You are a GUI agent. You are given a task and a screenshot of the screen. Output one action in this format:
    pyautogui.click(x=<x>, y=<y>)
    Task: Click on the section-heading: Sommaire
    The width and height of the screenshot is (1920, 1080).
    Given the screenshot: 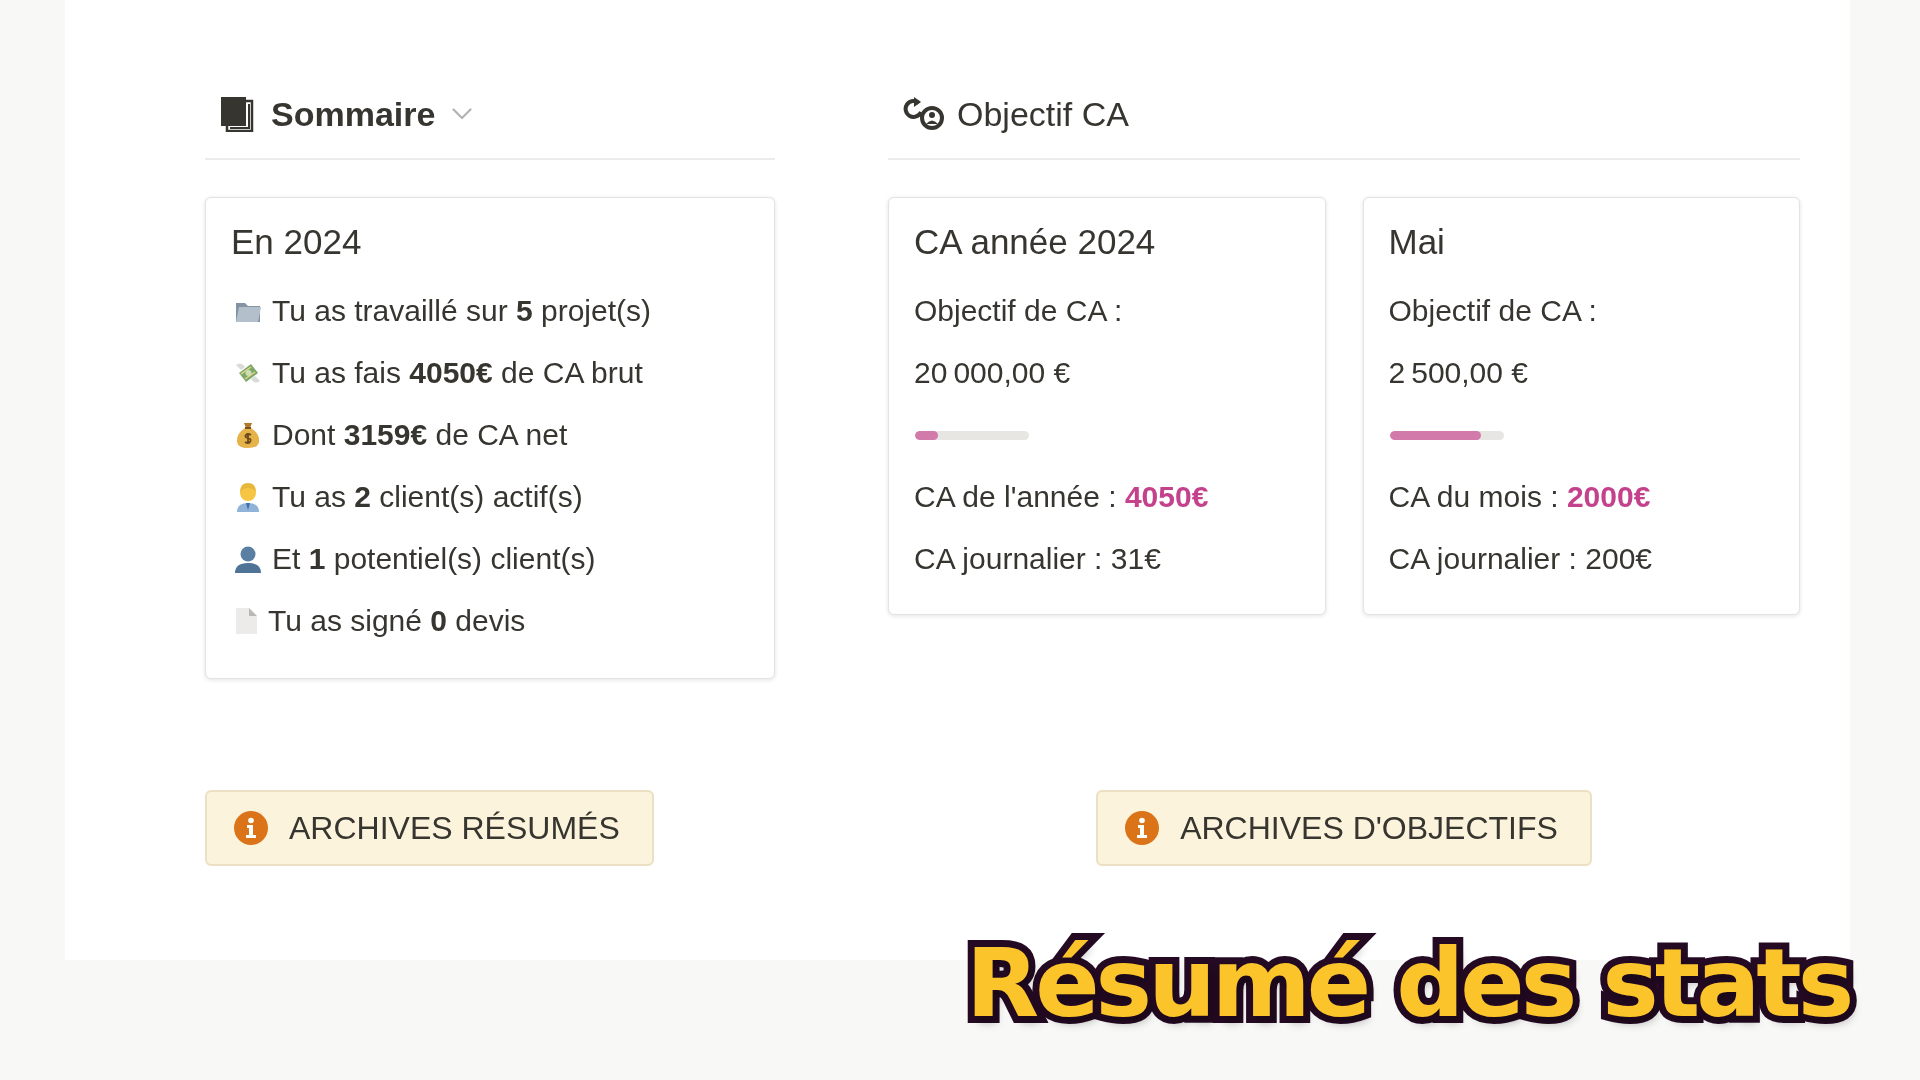 What is the action you would take?
    pyautogui.click(x=353, y=114)
    